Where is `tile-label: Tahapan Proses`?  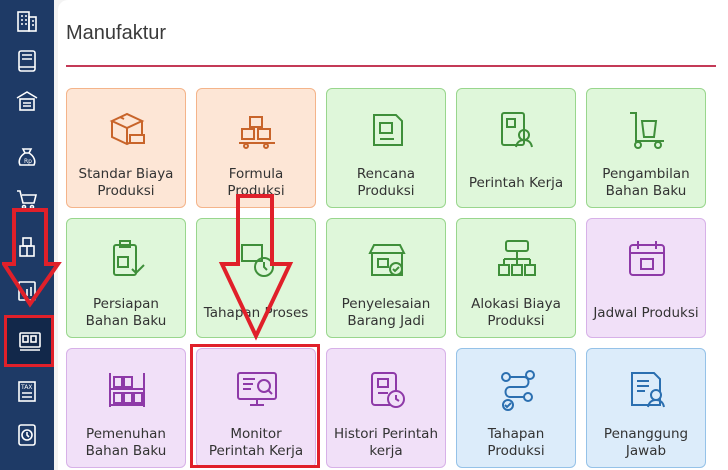
tile-label: Tahapan Proses is located at coordinates (256, 312).